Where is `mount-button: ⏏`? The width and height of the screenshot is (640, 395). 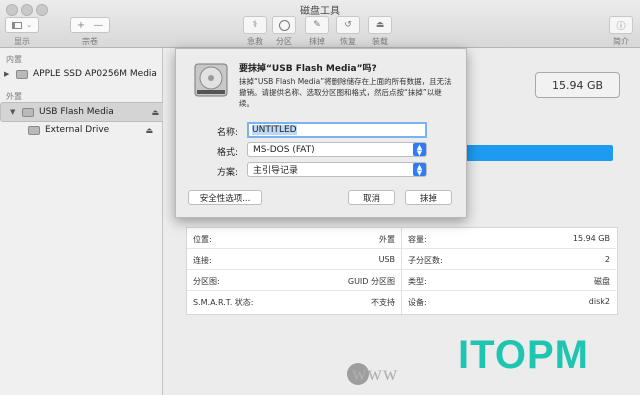 mount-button: ⏏ is located at coordinates (380, 25).